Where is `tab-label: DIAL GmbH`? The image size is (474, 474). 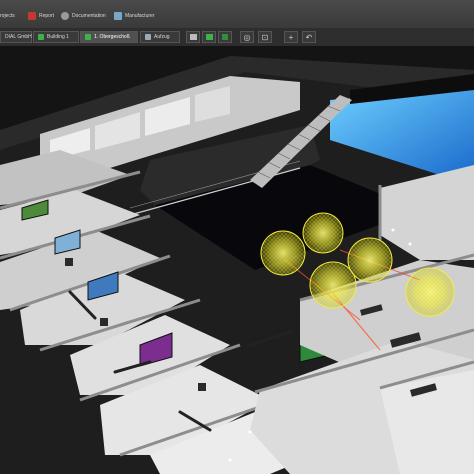
tab-label: DIAL GmbH is located at coordinates (18, 37).